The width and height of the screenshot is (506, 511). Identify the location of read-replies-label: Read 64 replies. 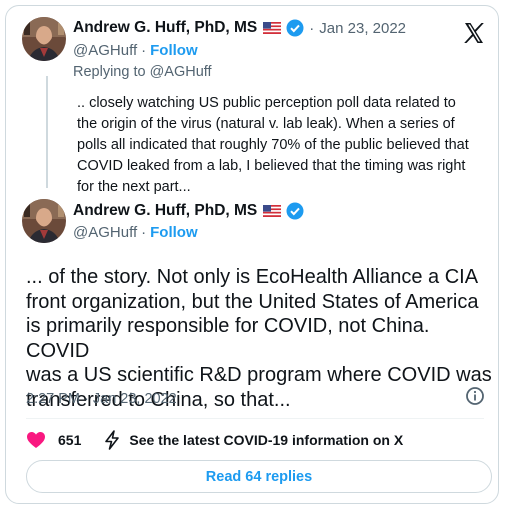
(259, 476).